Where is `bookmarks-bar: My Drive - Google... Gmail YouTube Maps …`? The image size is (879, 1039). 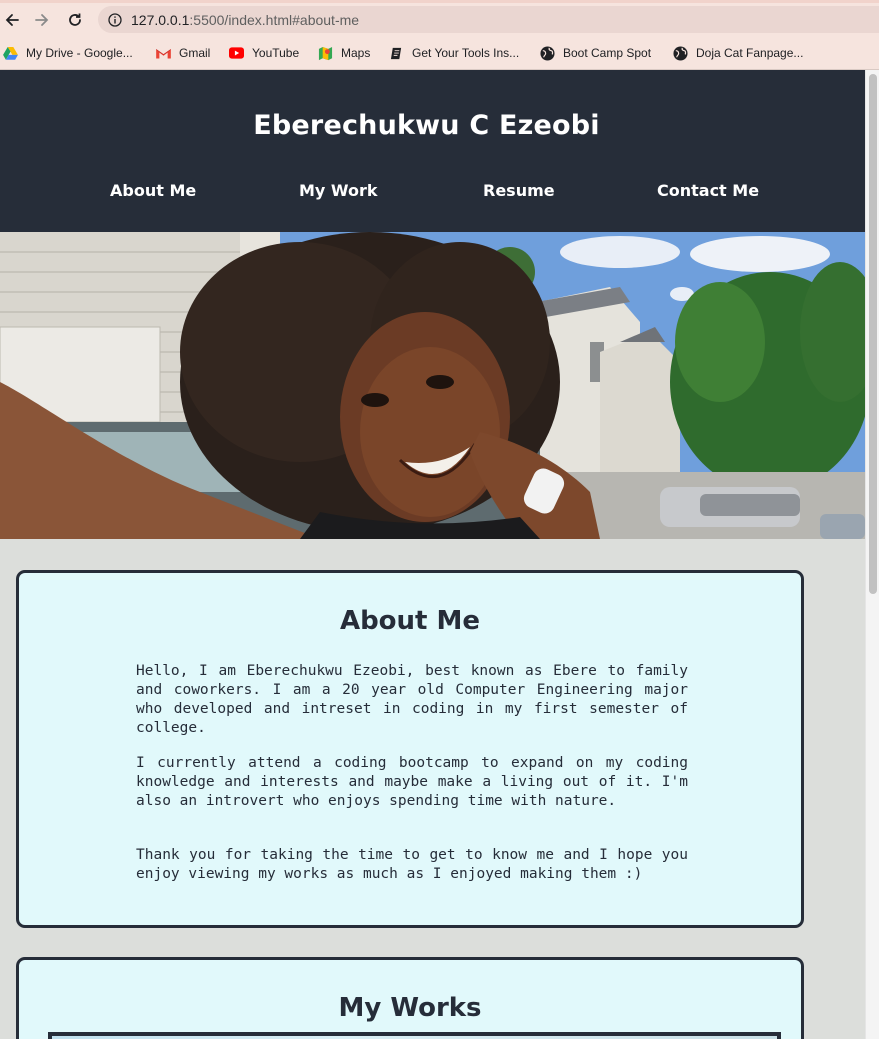 bookmarks-bar: My Drive - Google... Gmail YouTube Maps … is located at coordinates (439, 53).